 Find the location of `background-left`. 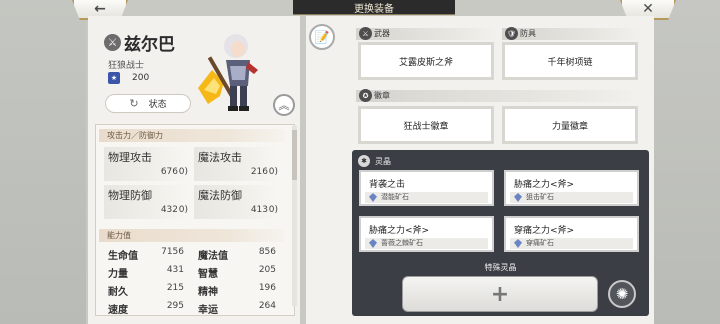

background-left is located at coordinates (43, 162).